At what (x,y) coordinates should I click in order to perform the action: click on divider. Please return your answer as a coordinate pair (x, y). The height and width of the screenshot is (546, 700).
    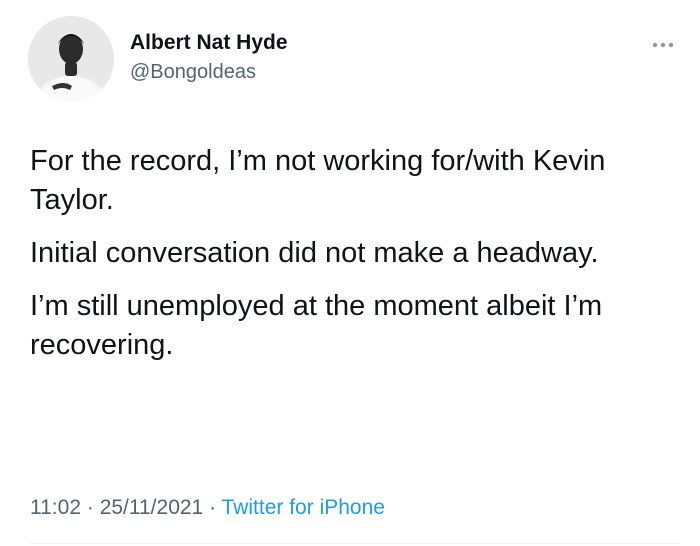
    Looking at the image, I should click on (355, 543).